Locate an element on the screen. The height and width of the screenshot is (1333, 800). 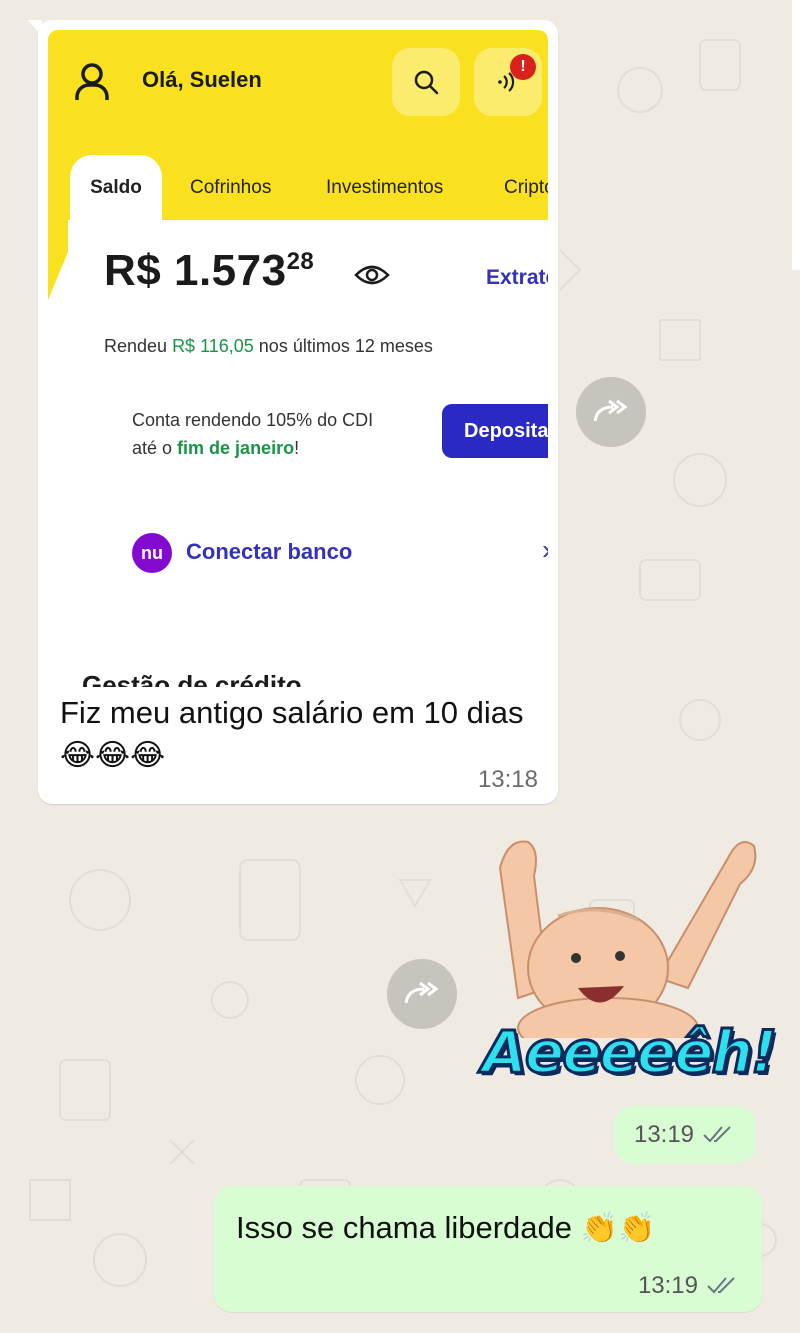
laughing-emojis: 😂😂😂 is located at coordinates (113, 755).